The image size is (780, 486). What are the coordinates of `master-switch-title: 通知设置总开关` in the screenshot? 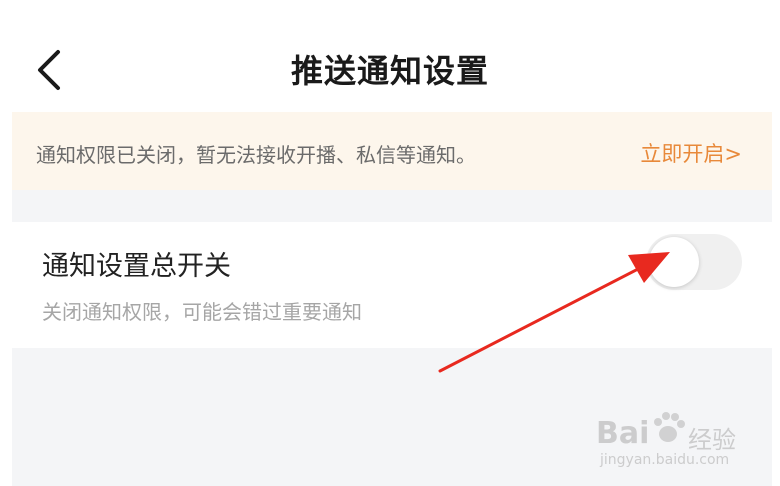 It's located at (136, 266).